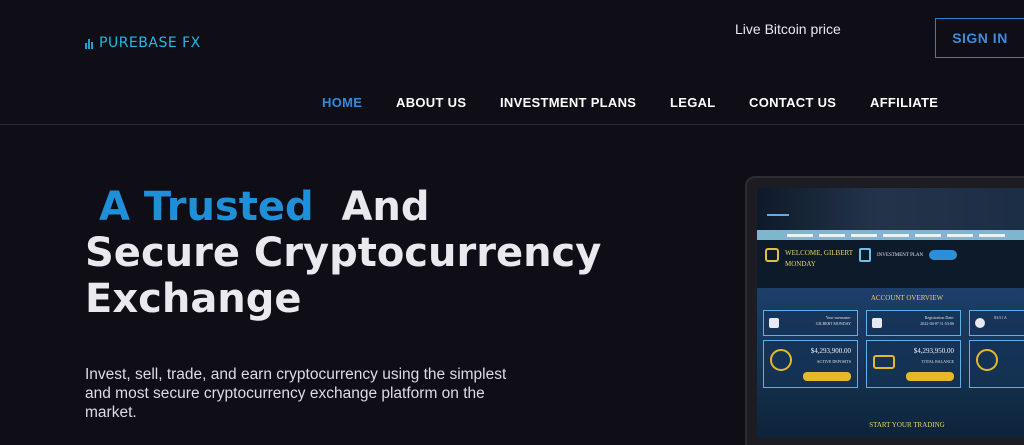  Describe the element at coordinates (431, 102) in the screenshot. I see `nav-about-us: ABOUT US` at that location.